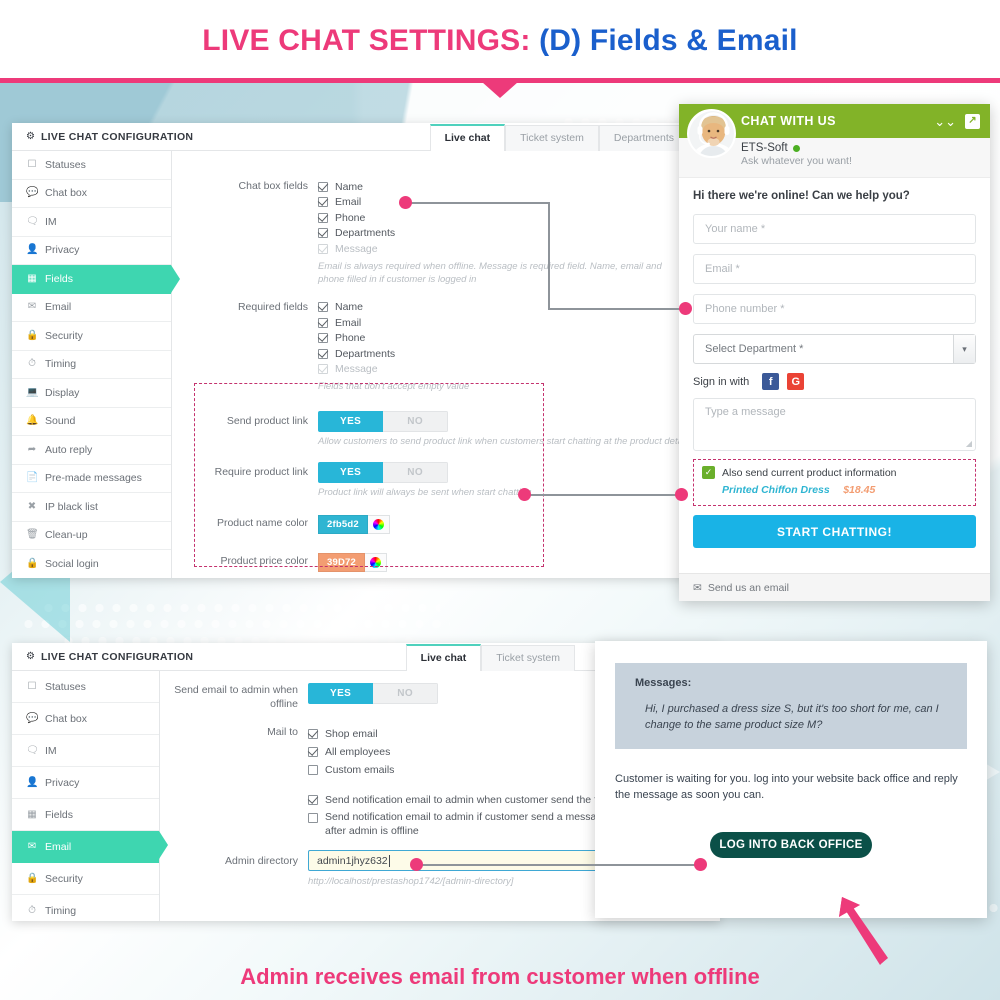  I want to click on required-field-departments: Departments, so click(503, 354).